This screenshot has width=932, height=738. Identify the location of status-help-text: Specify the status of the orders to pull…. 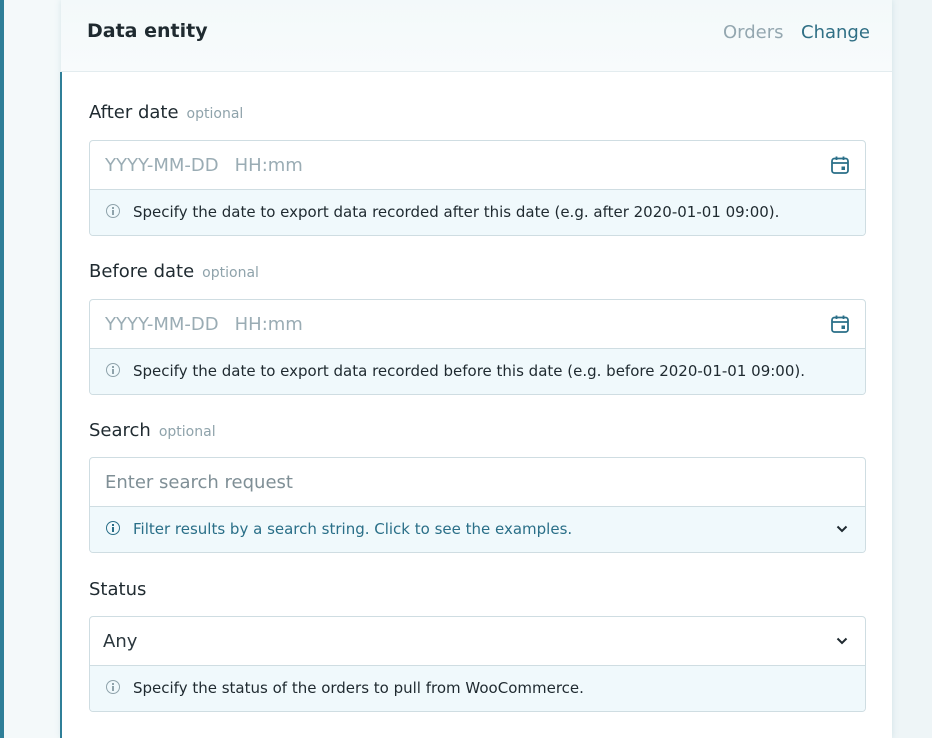
(358, 688).